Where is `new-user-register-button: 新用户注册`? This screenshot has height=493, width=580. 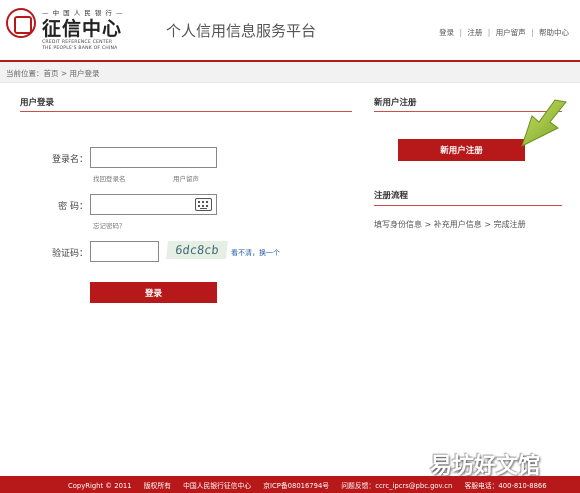 new-user-register-button: 新用户注册 is located at coordinates (461, 150).